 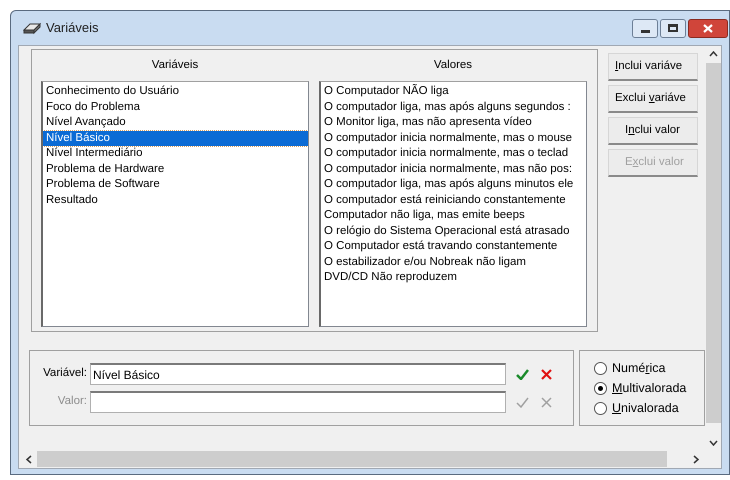 What do you see at coordinates (453, 108) in the screenshot?
I see `list-item: O computador liga, mas após alguns segundos :` at bounding box center [453, 108].